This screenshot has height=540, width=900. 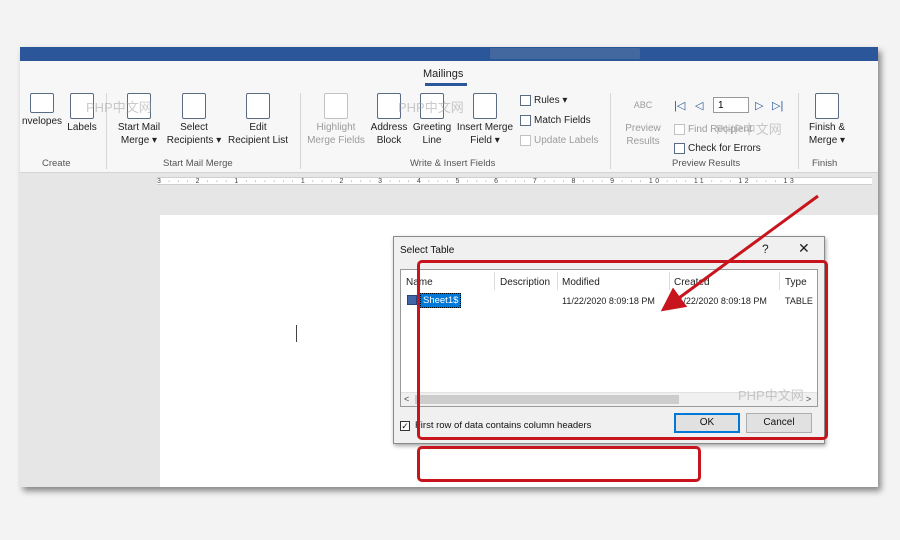 I want to click on ribbon-tabs: Mailings, so click(x=449, y=74).